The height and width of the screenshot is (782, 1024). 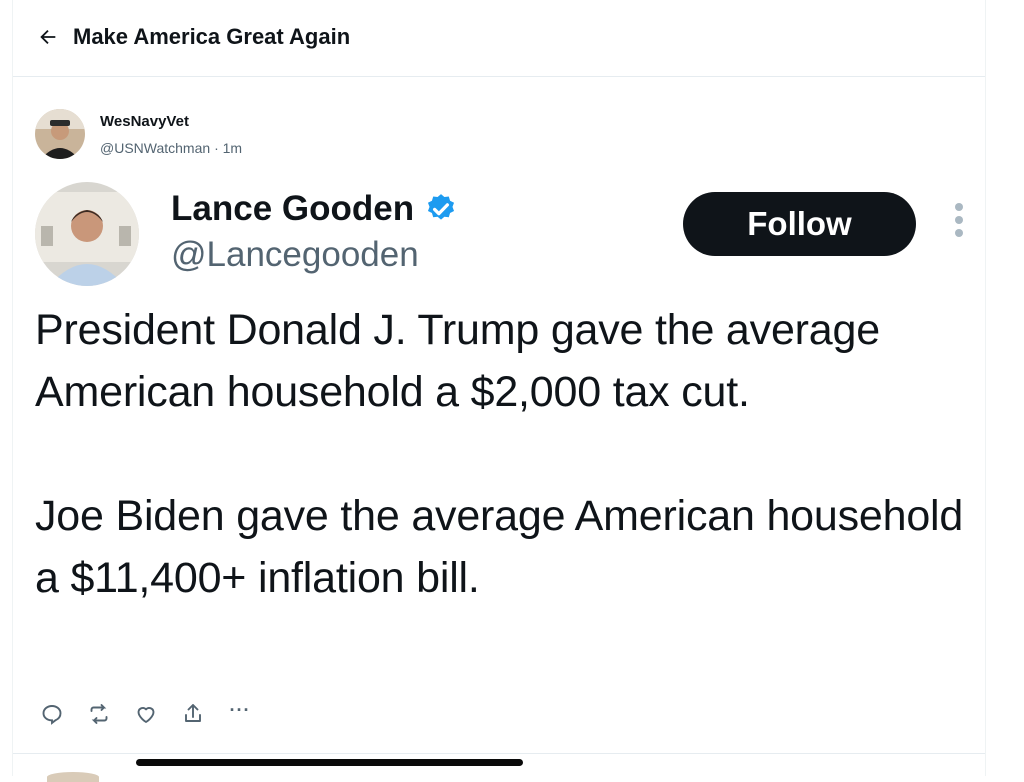 I want to click on embedded-avatar, so click(x=87, y=234).